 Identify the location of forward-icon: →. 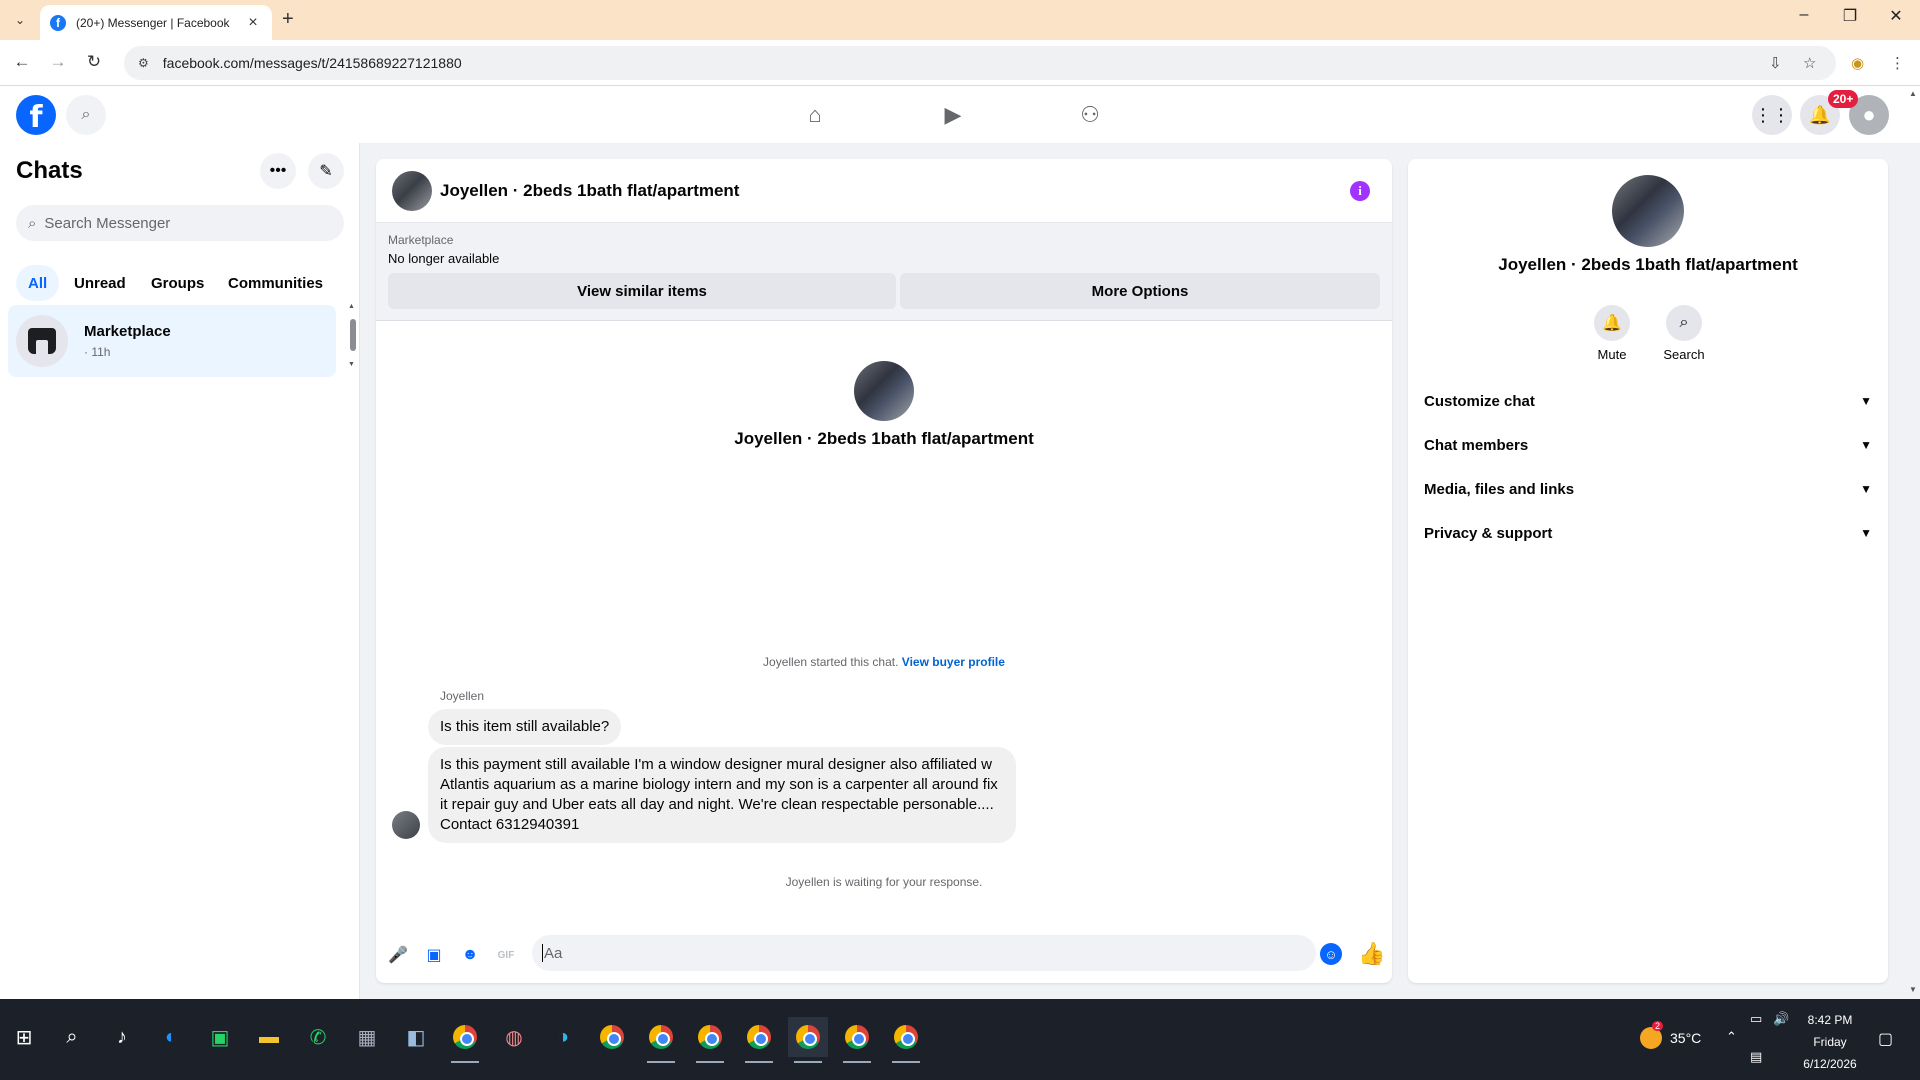
(58, 62).